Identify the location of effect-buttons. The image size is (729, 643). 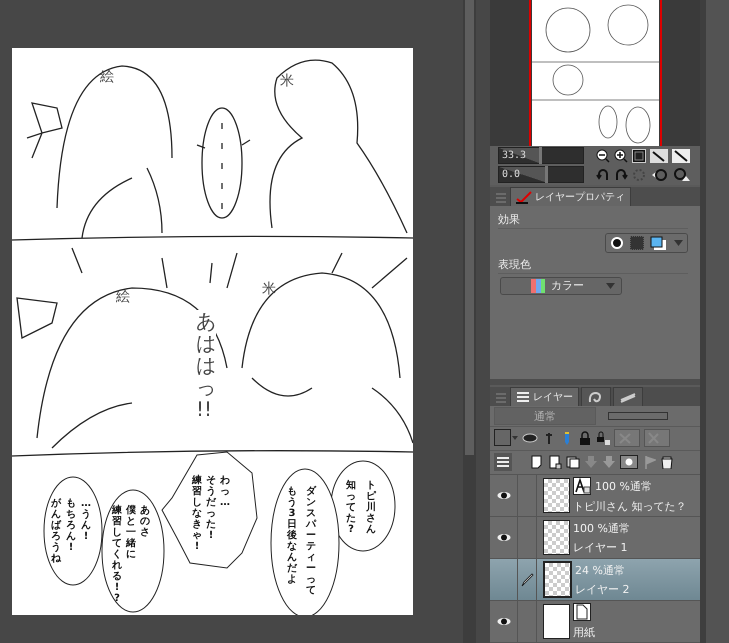
(646, 242).